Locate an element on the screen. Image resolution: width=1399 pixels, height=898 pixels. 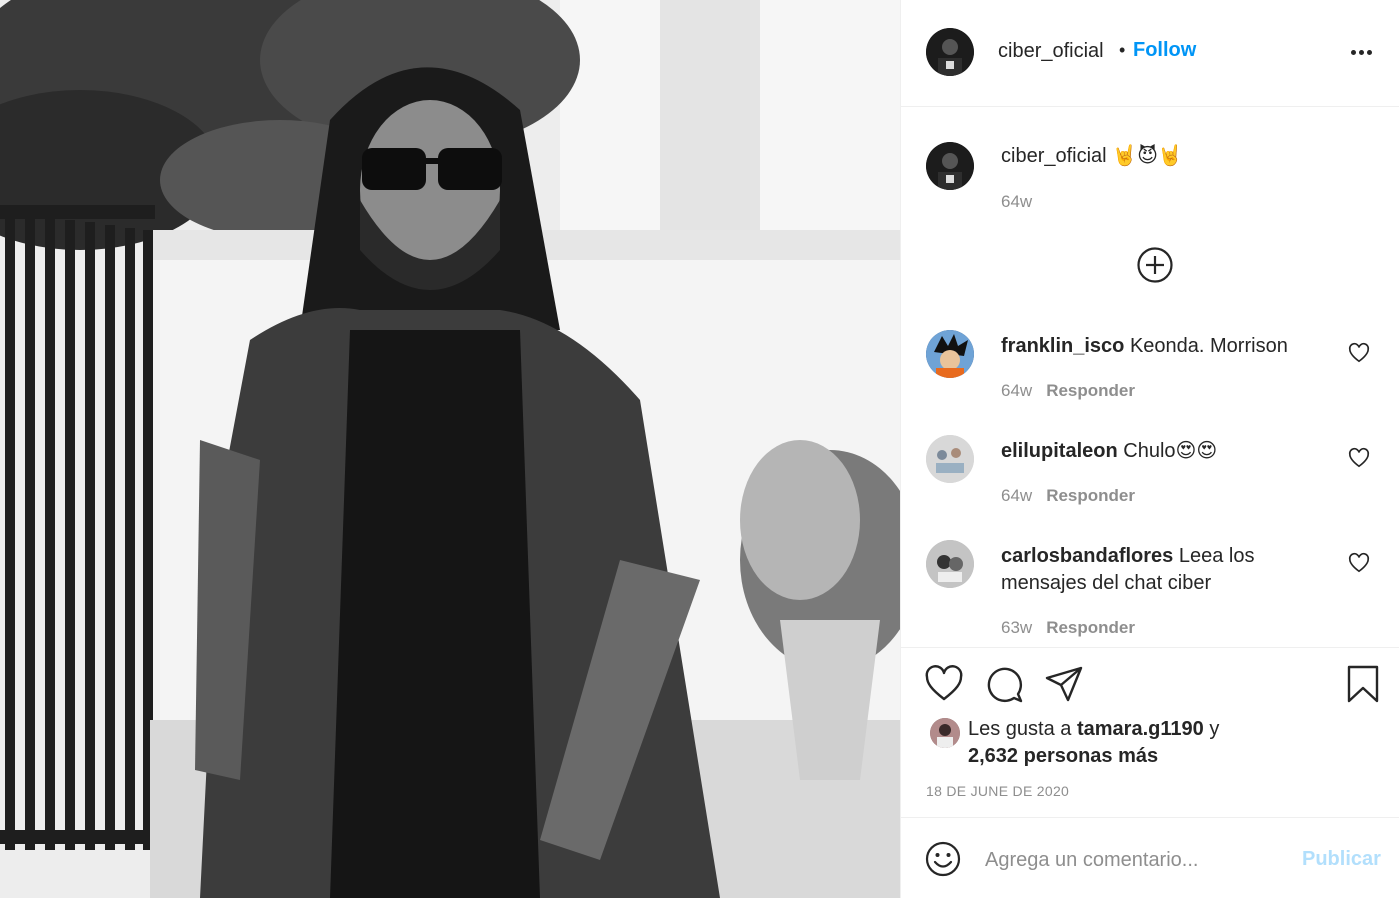
comment-time: 63w is located at coordinates (1016, 627).